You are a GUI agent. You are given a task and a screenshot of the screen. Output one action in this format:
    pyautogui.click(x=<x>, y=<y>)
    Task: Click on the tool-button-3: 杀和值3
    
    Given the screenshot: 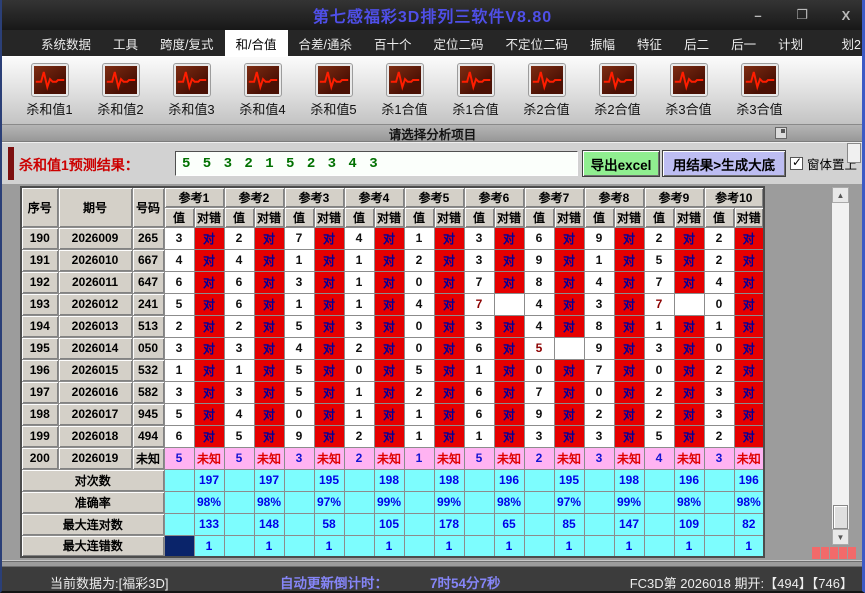 What is the action you would take?
    pyautogui.click(x=191, y=92)
    